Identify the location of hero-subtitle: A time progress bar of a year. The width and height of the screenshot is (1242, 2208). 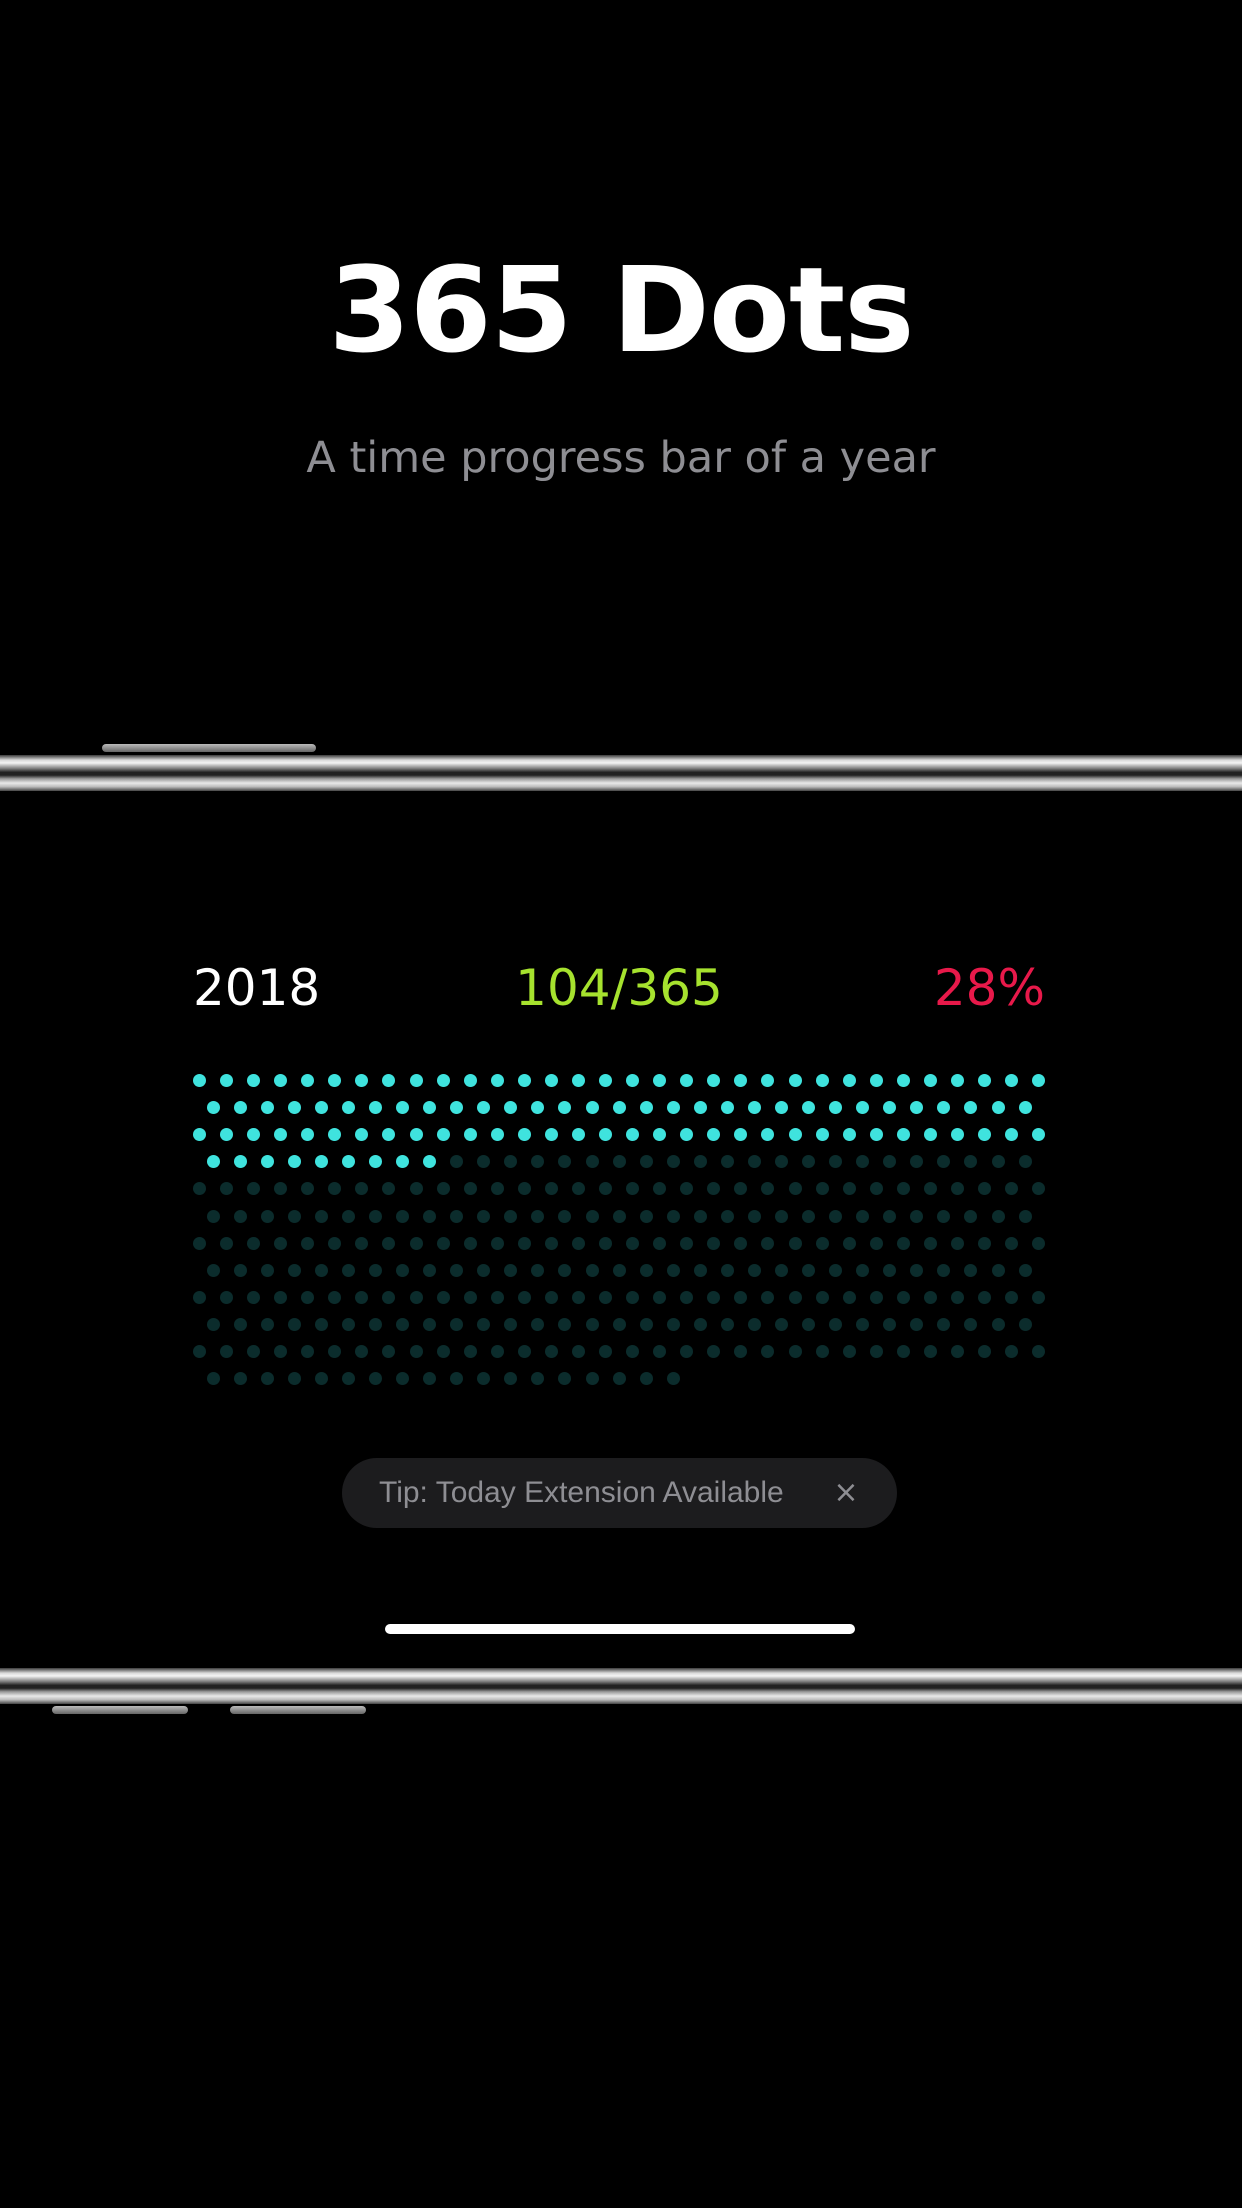
(621, 458).